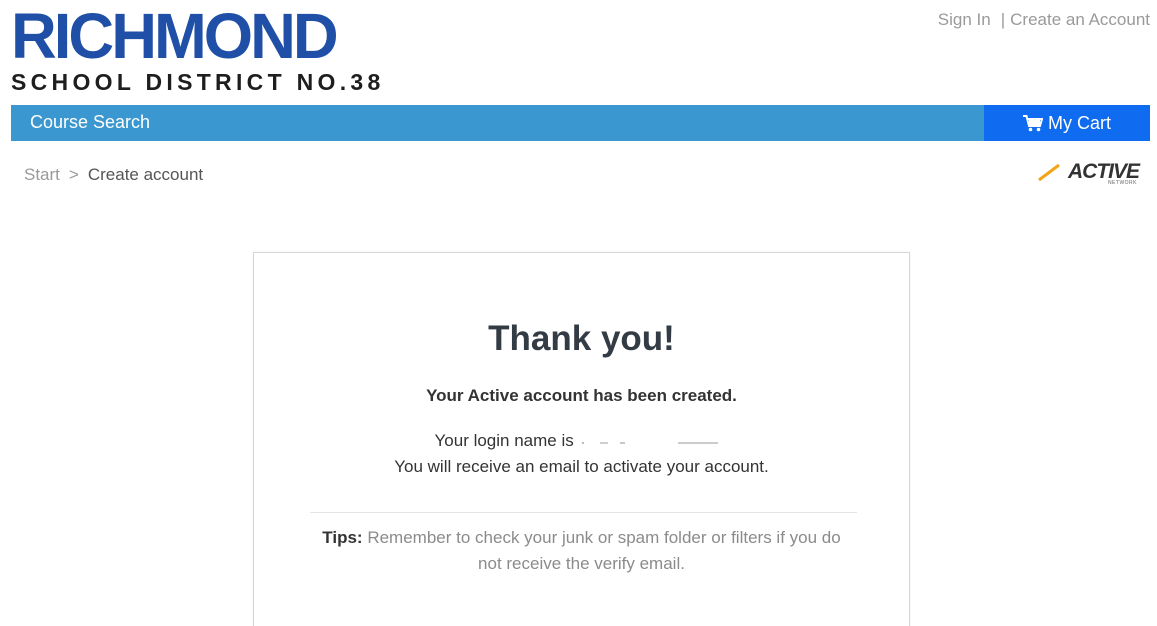  I want to click on active-network-logo: ACTIVE NETWORK, so click(1089, 174).